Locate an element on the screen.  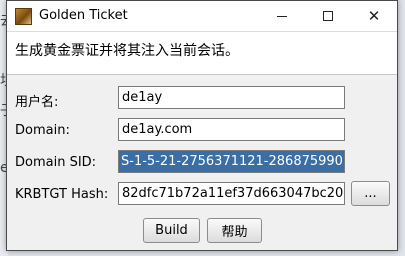
minimize-button is located at coordinates (282, 16).